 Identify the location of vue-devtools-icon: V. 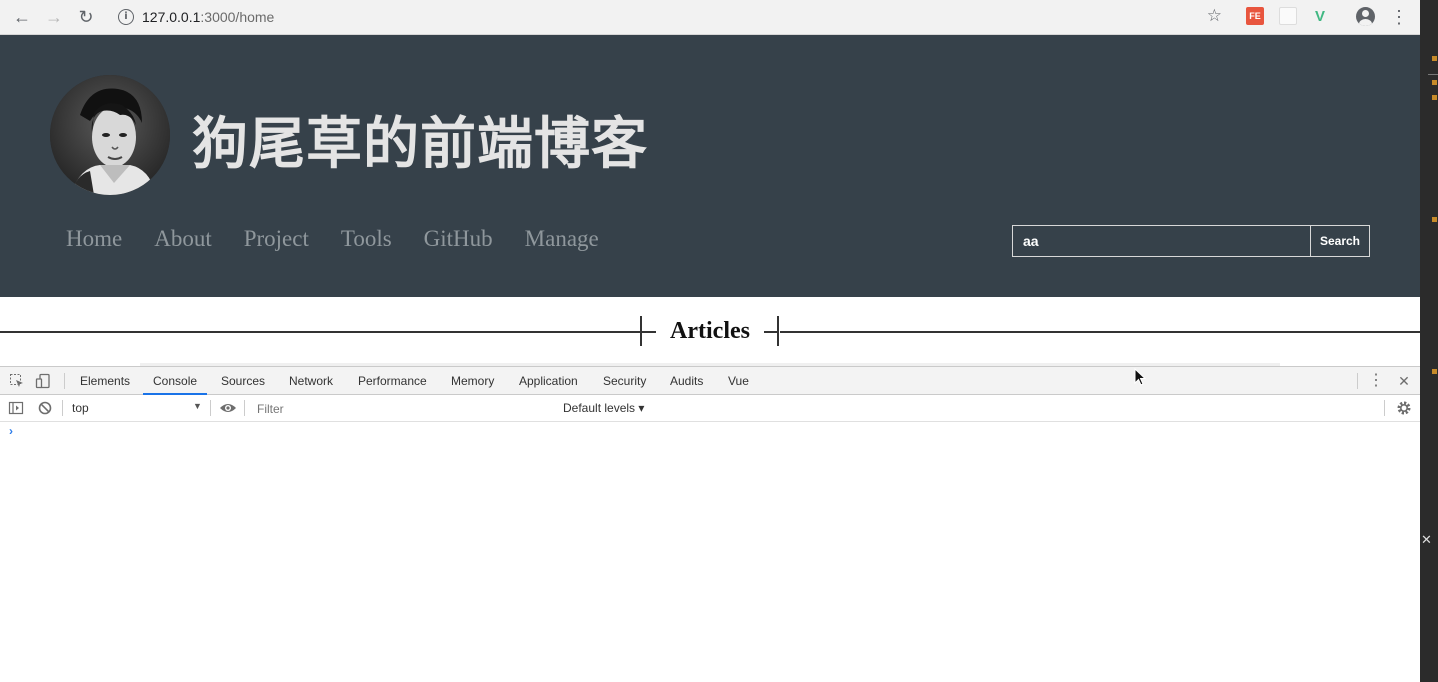
(1320, 16).